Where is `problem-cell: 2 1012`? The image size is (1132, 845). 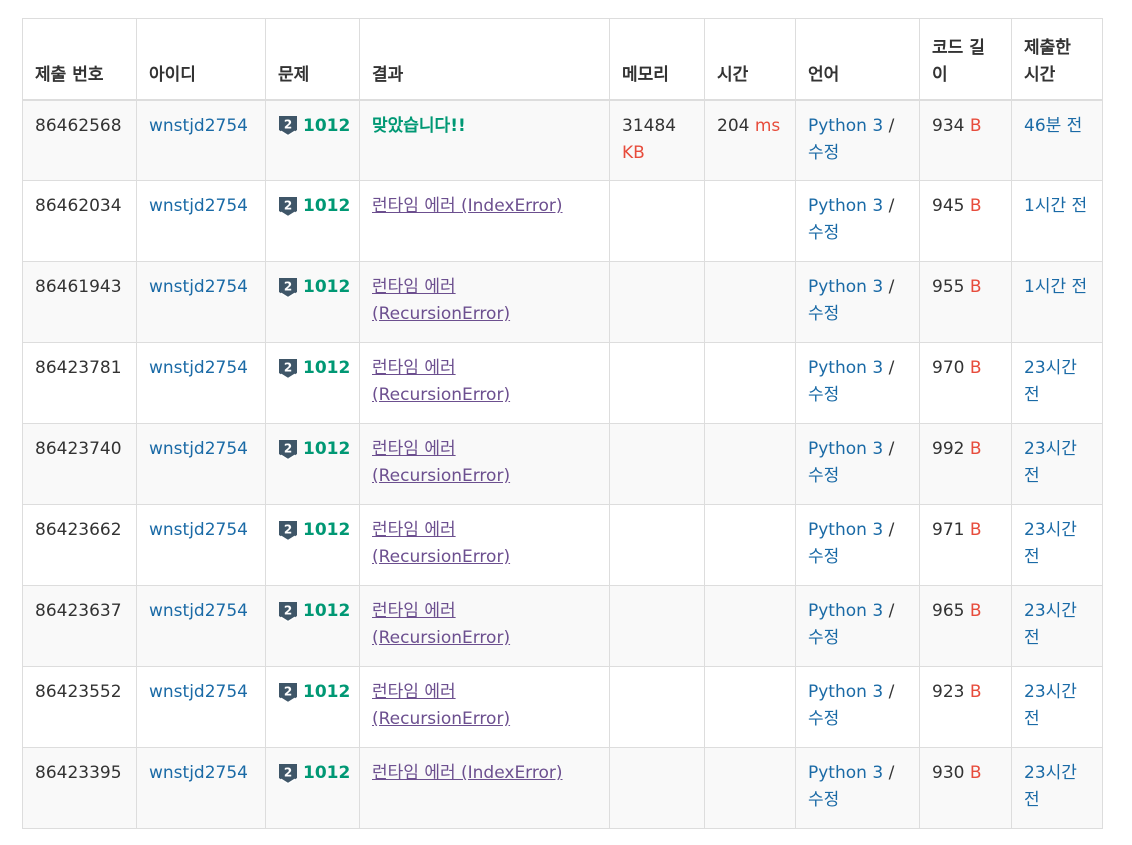 problem-cell: 2 1012 is located at coordinates (312, 302).